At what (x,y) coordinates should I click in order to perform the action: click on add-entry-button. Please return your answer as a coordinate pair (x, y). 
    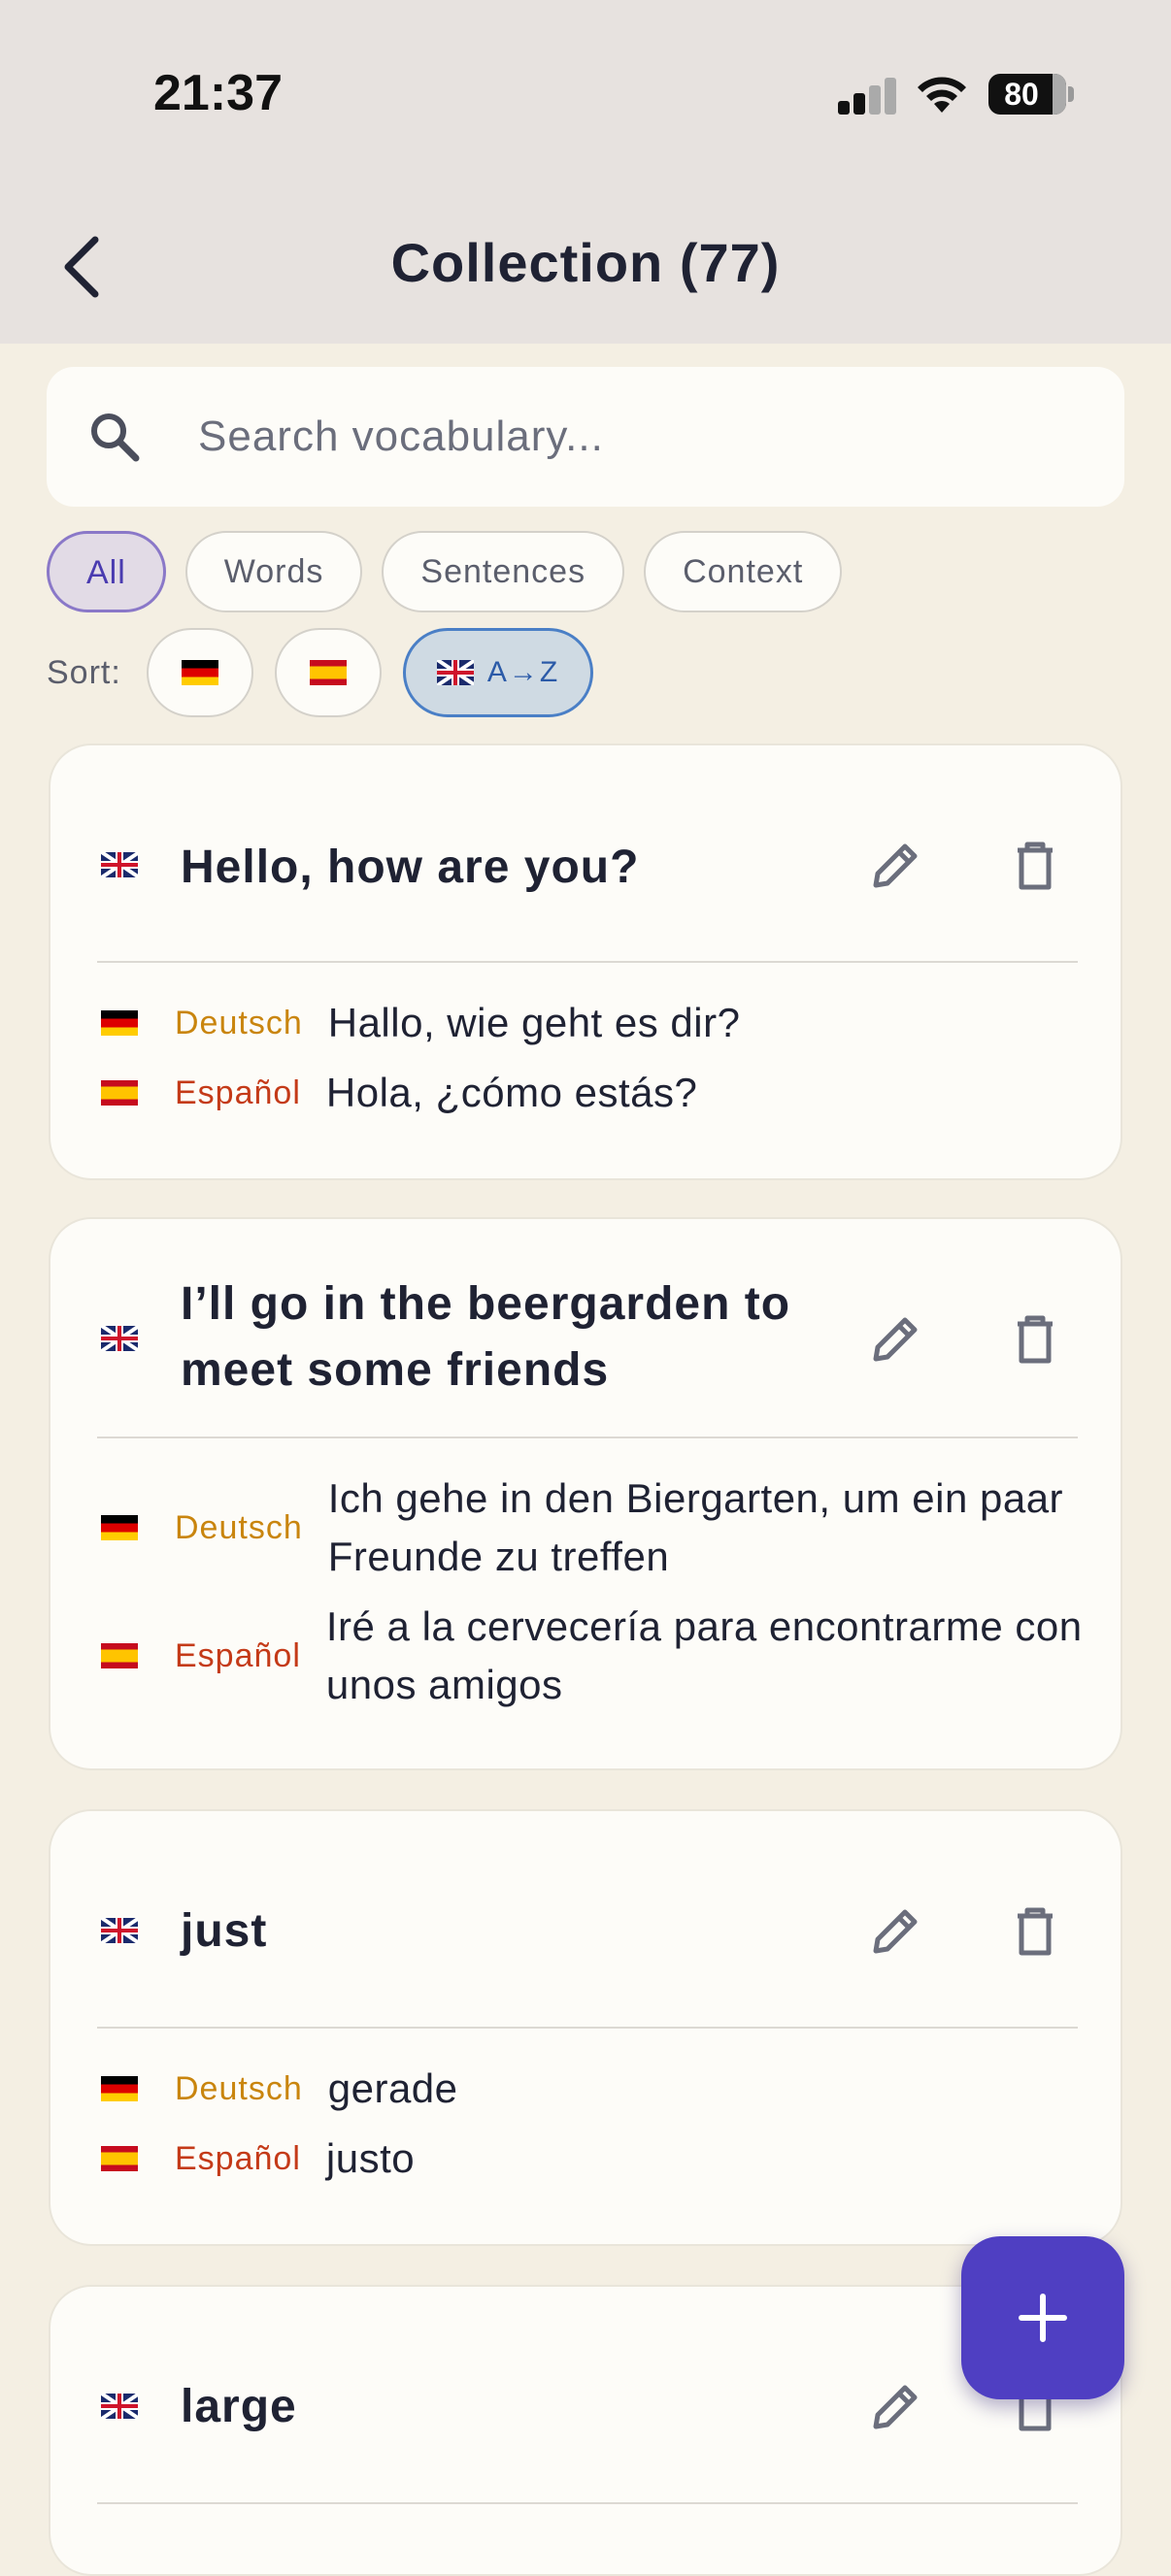
    Looking at the image, I should click on (1042, 2317).